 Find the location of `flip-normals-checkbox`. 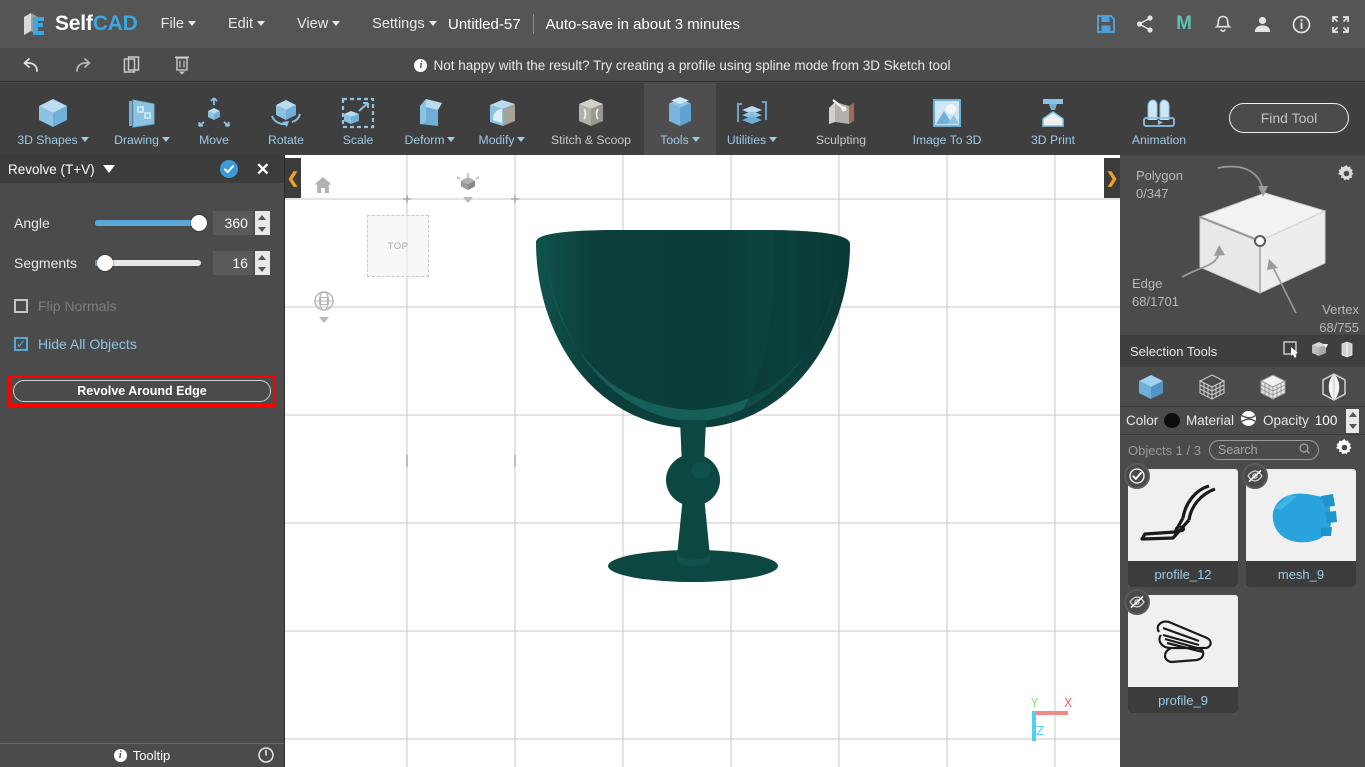

flip-normals-checkbox is located at coordinates (21, 306).